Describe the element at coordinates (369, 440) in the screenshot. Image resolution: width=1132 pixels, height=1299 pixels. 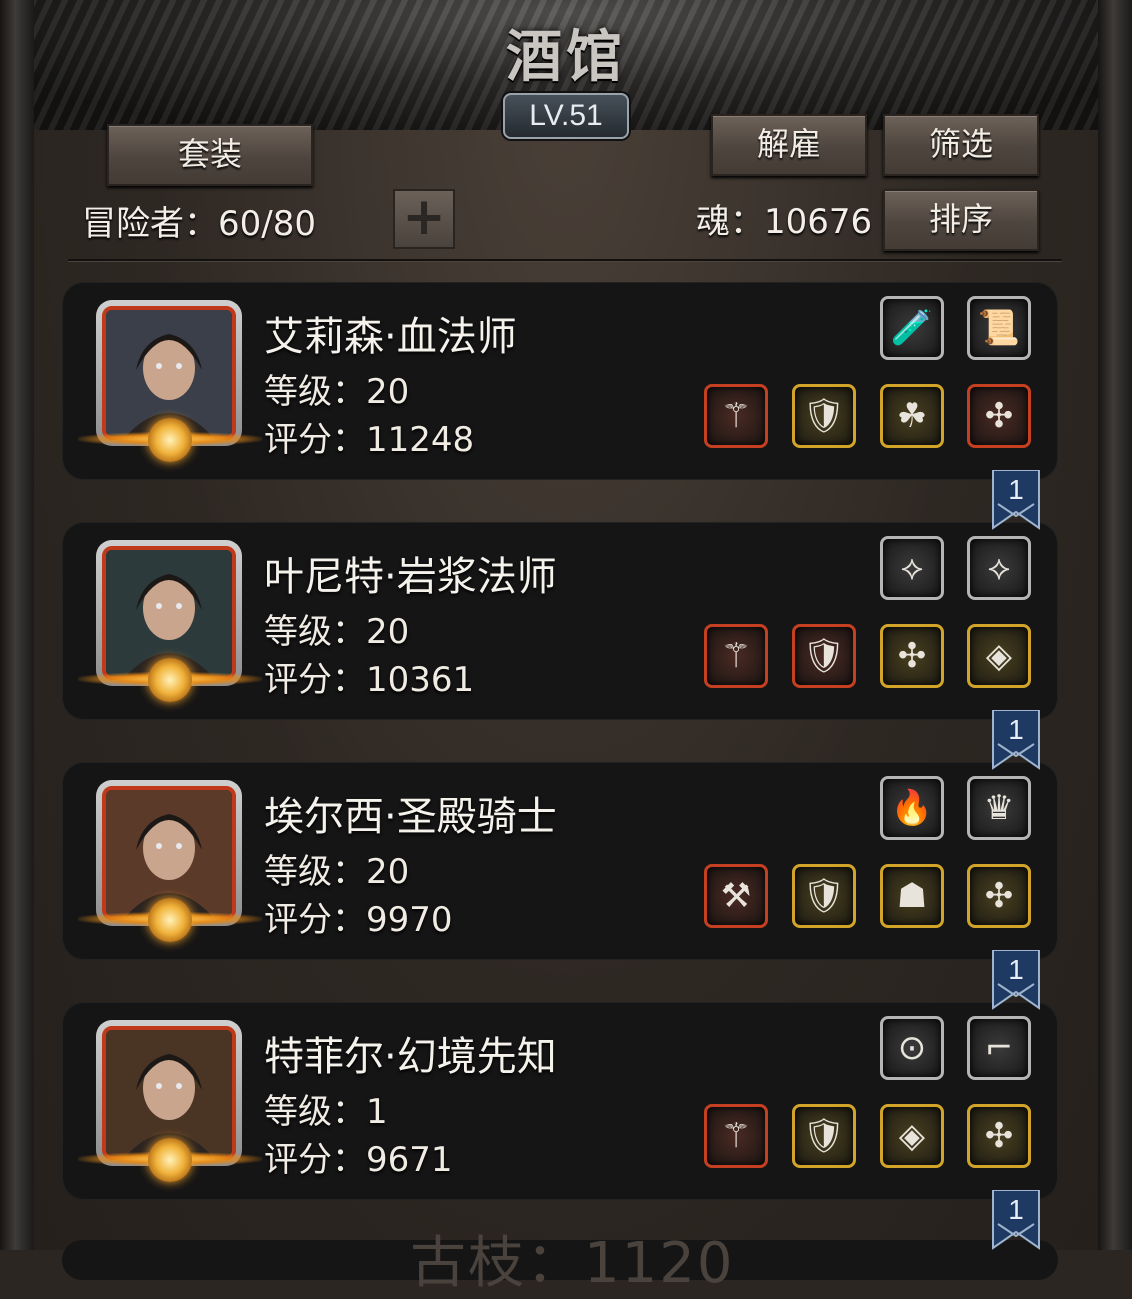
I see `hero-score: 评分：11248` at that location.